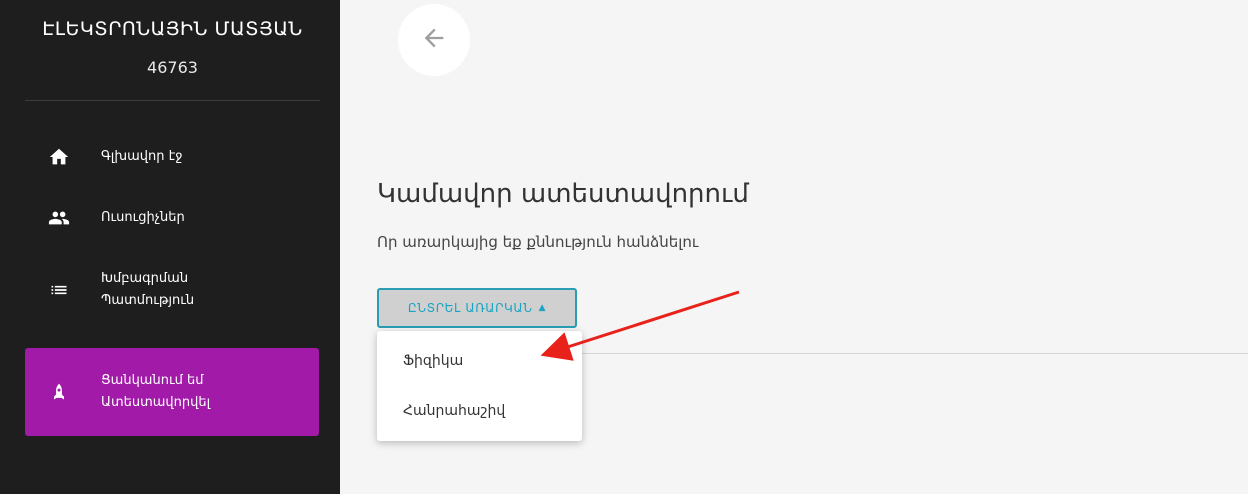 Image resolution: width=1248 pixels, height=494 pixels. I want to click on select-subject-button: ԸՆՏՐԵԼ ԱՌԱՐԿԱՆ ▲, so click(477, 308).